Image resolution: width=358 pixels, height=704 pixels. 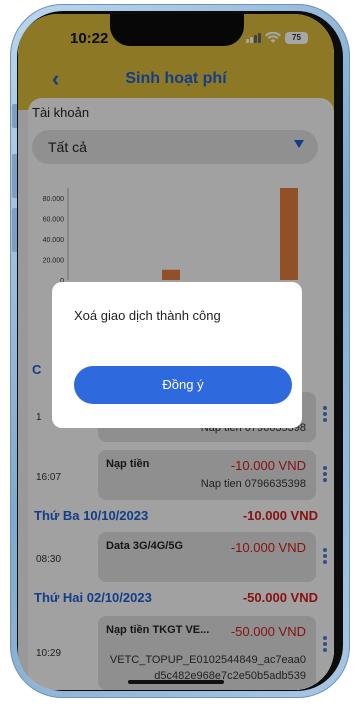 What do you see at coordinates (183, 385) in the screenshot?
I see `confirm-button: Đồng ý` at bounding box center [183, 385].